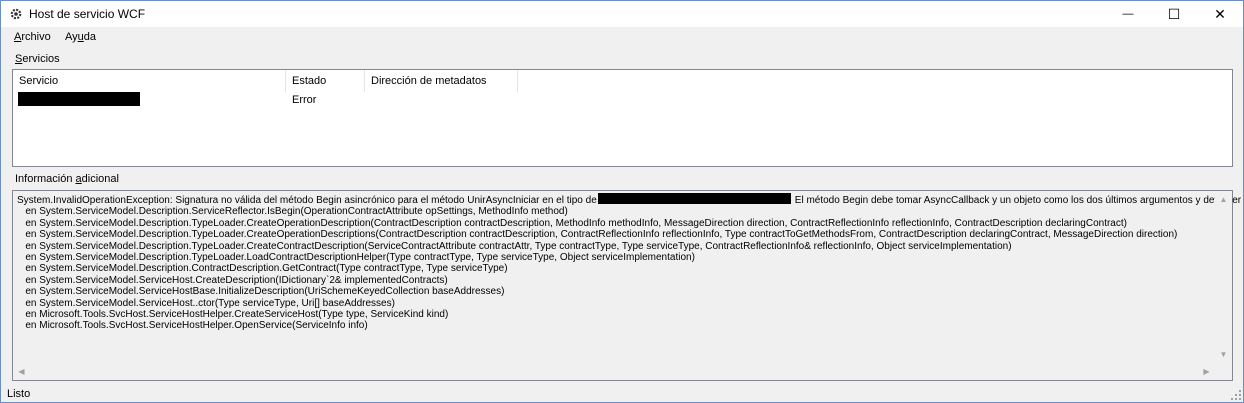 The height and width of the screenshot is (403, 1244). I want to click on info-label-end: dicional, so click(100, 179).